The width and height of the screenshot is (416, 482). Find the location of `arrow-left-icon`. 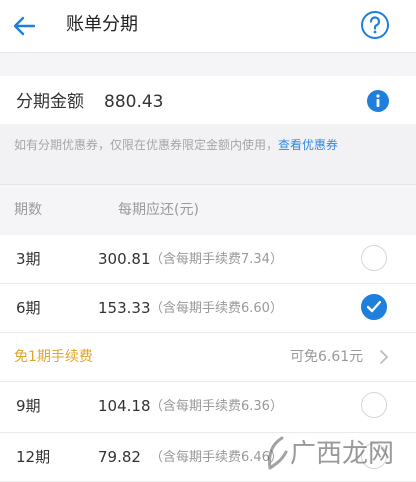

arrow-left-icon is located at coordinates (24, 26).